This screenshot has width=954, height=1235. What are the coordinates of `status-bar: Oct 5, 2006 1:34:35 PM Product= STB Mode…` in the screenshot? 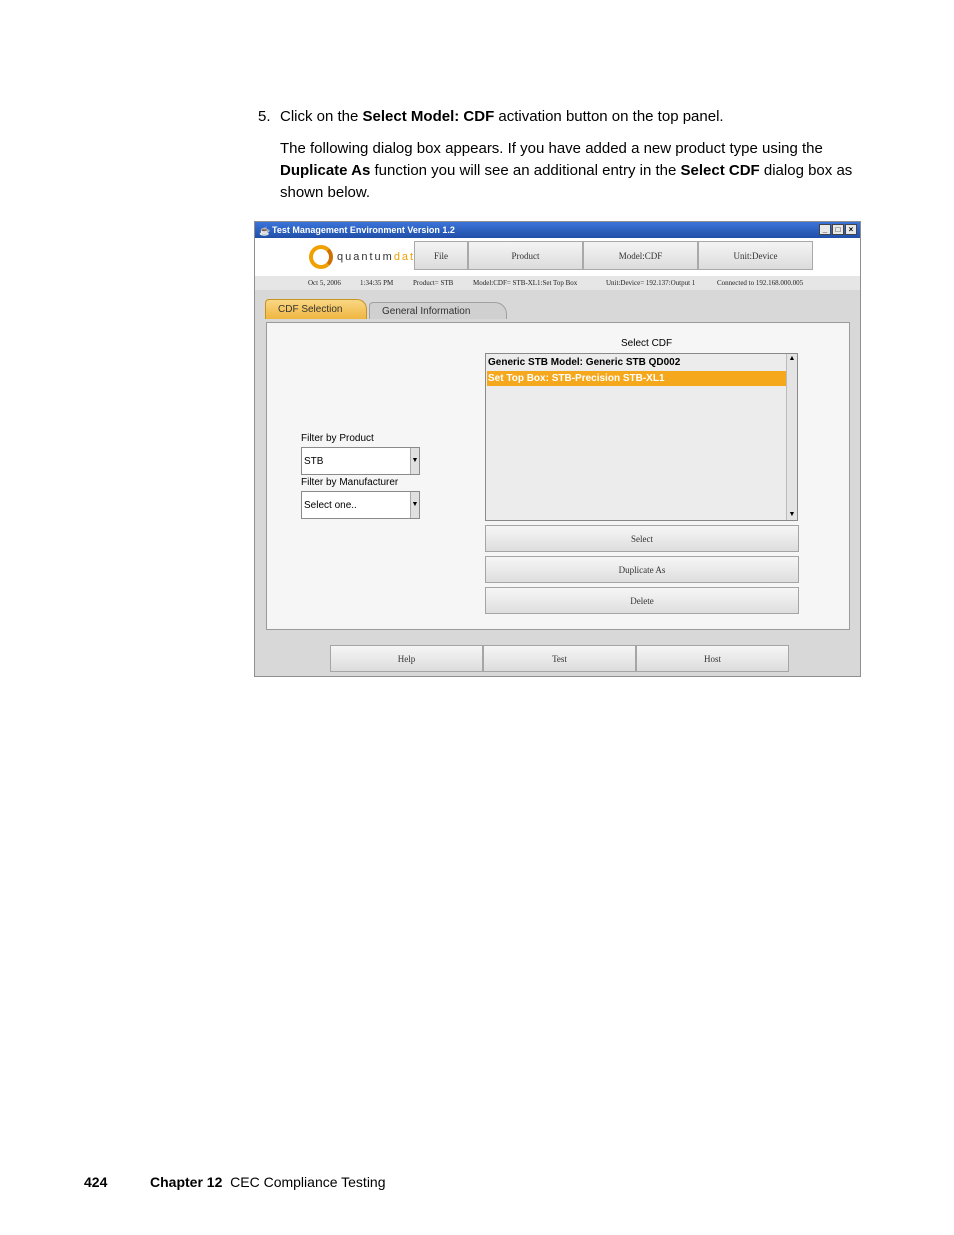 It's located at (557, 283).